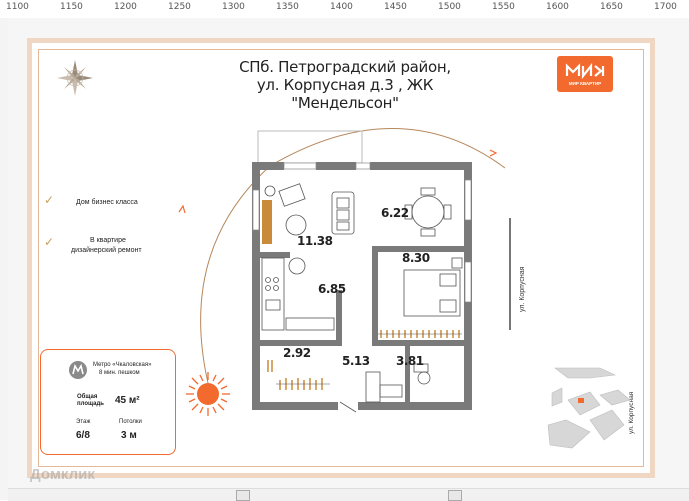 The width and height of the screenshot is (689, 501). What do you see at coordinates (106, 250) in the screenshot?
I see `feature-renovation-line2: дизайнерский ремонт` at bounding box center [106, 250].